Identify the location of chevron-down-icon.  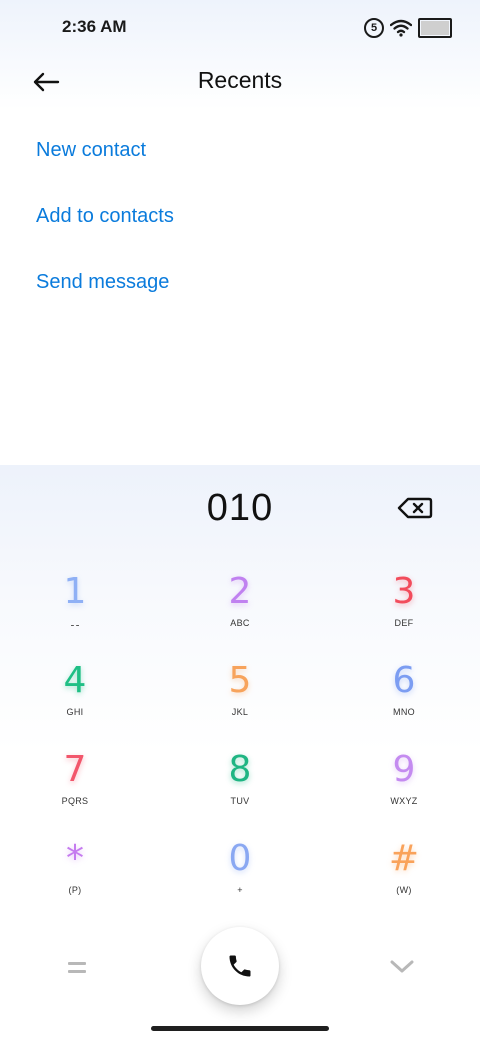
(402, 966).